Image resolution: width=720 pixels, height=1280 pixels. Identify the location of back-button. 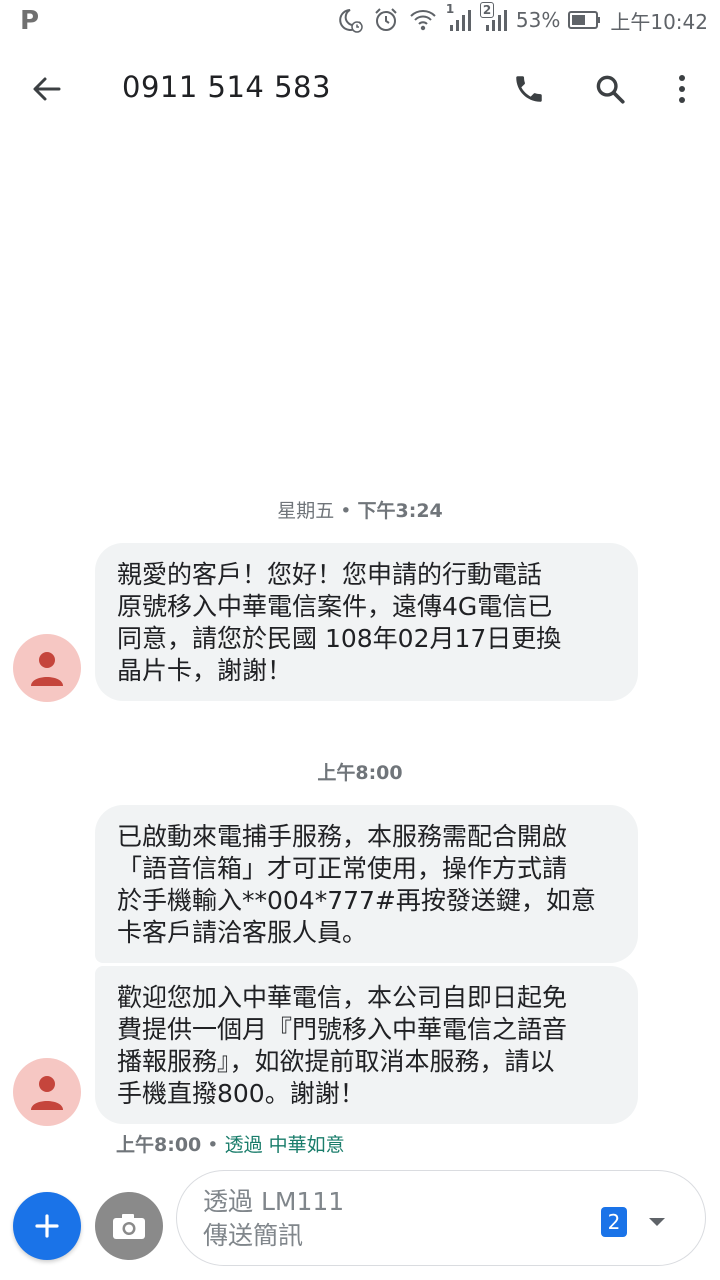
(47, 89).